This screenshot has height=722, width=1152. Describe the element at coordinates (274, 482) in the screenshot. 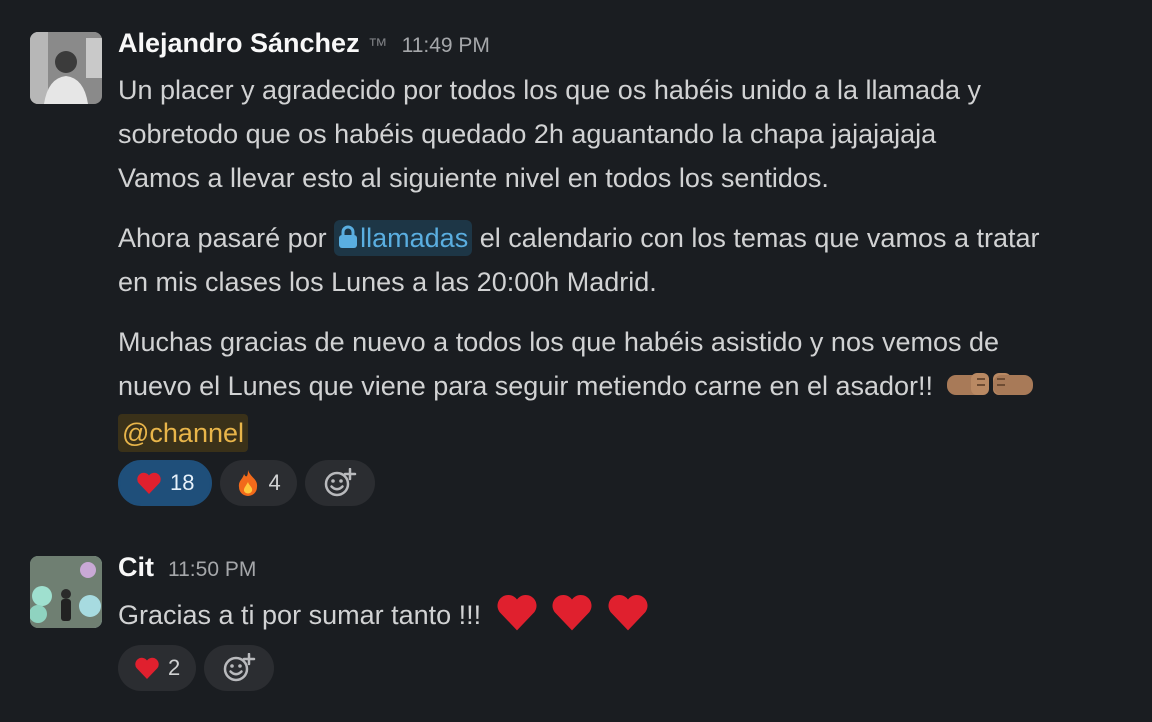

I see `reaction-count: 4` at that location.